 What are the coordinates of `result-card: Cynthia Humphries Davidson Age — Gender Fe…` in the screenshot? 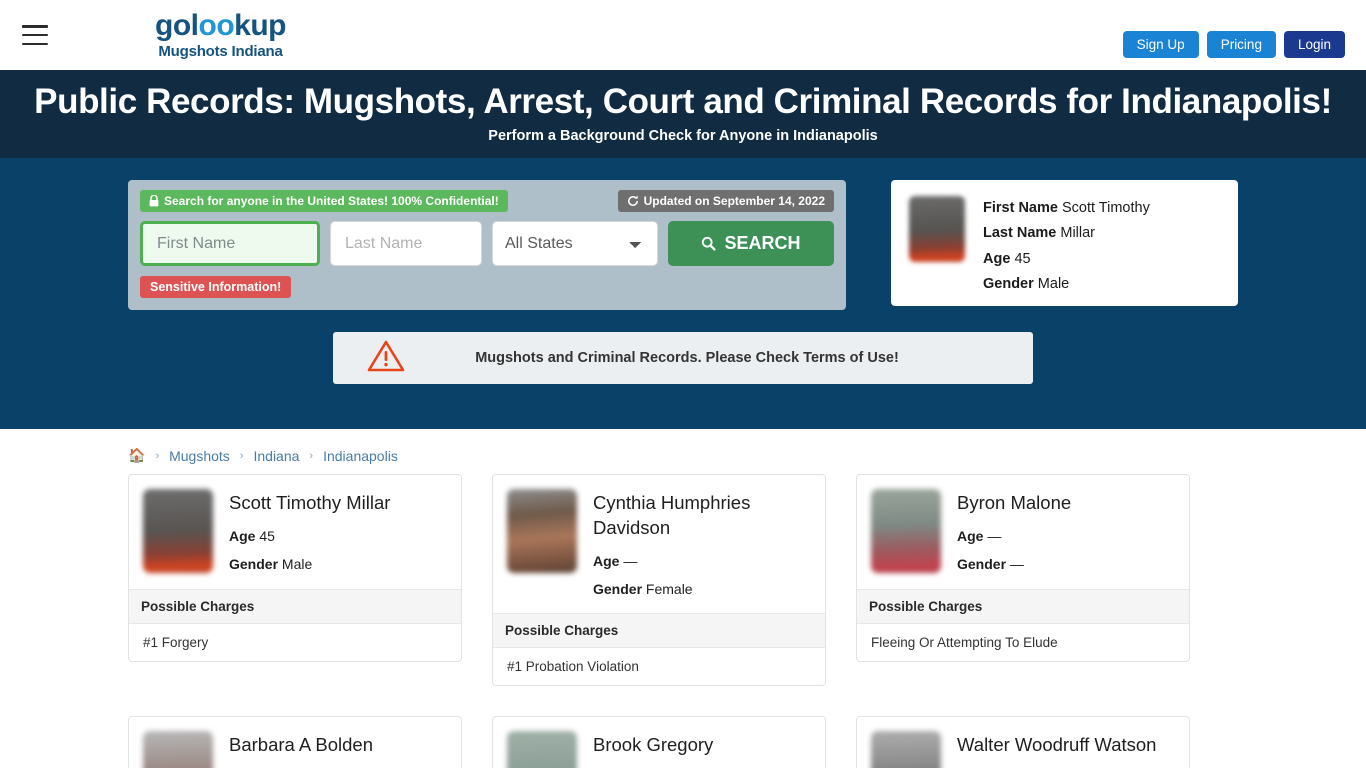 It's located at (659, 580).